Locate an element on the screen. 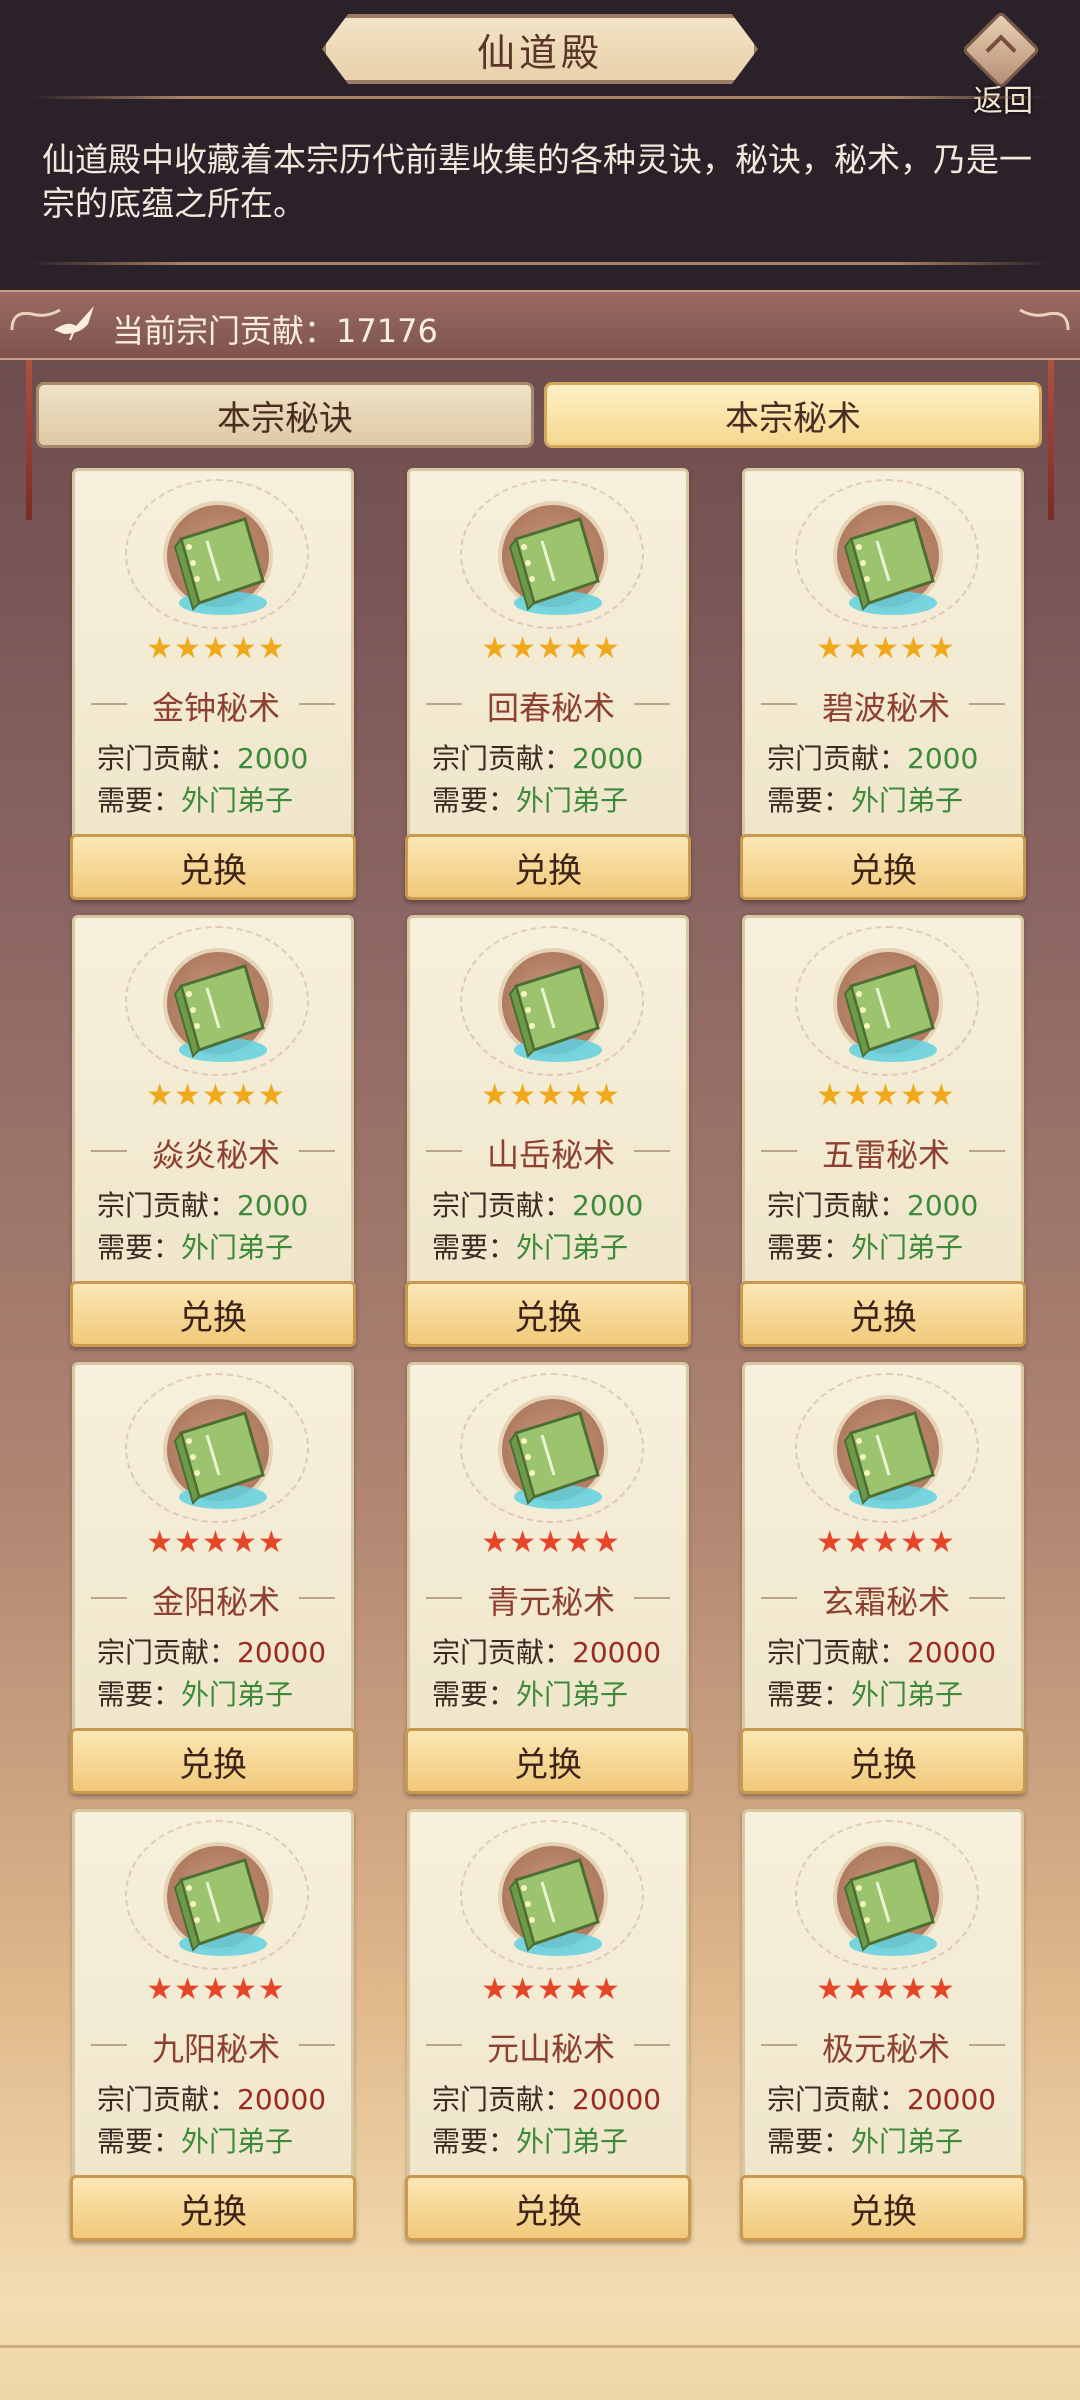  tab-sect-secret-formula: 本宗秘诀 is located at coordinates (285, 415).